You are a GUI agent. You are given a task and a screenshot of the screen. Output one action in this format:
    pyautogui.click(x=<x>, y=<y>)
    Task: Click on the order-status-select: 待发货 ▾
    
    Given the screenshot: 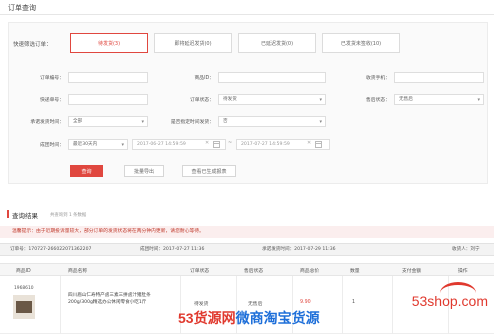 What is the action you would take?
    pyautogui.click(x=272, y=99)
    